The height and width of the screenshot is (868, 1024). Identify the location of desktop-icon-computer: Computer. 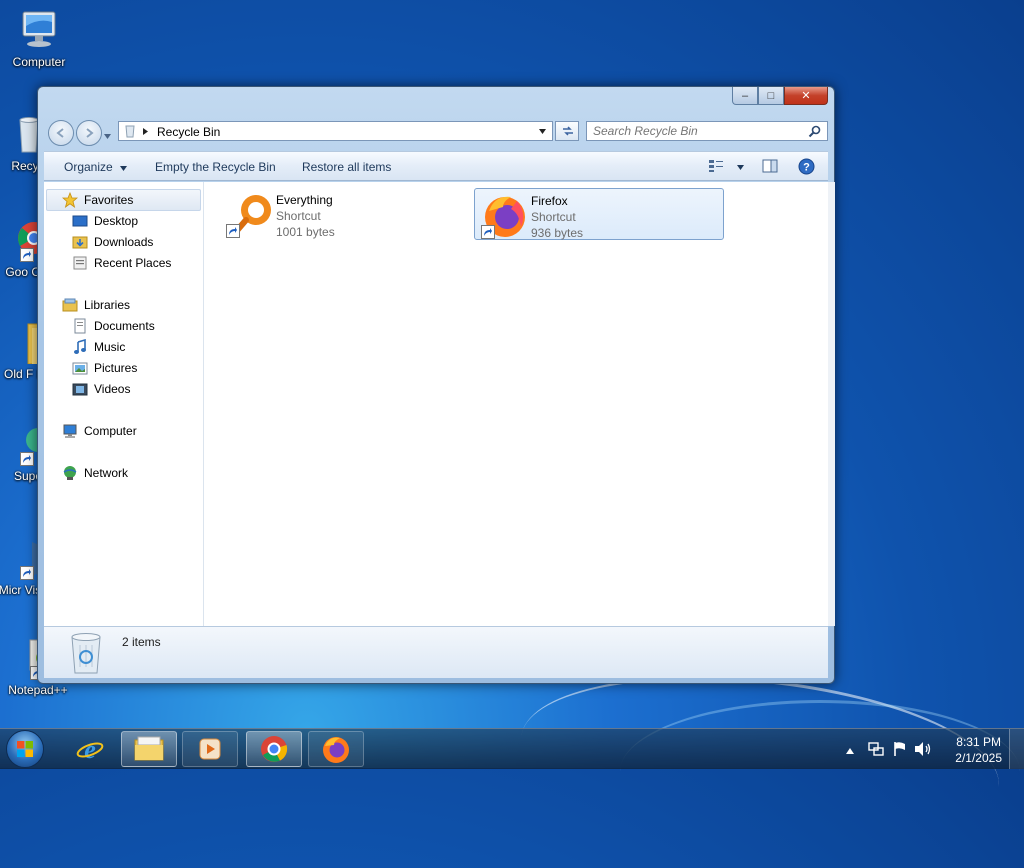
(39, 38).